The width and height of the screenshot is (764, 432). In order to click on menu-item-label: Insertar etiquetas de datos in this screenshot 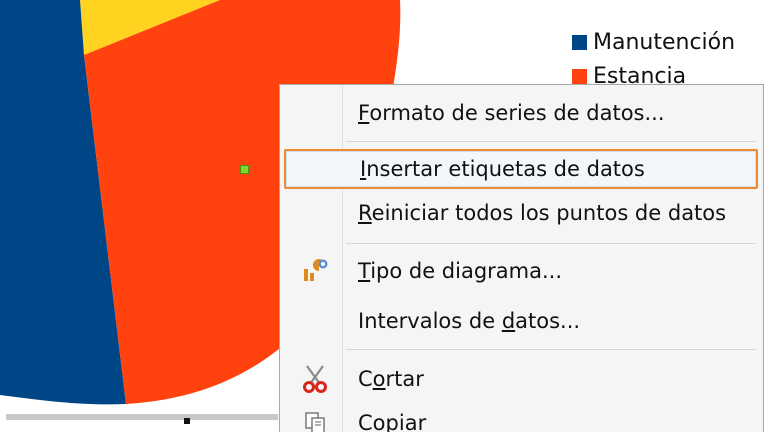, I will do `click(502, 169)`.